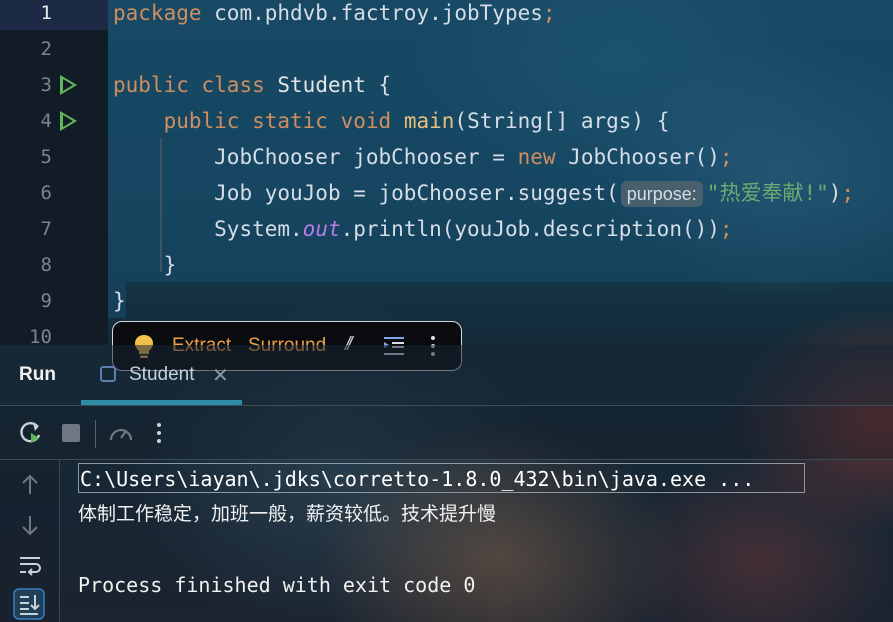 Image resolution: width=893 pixels, height=622 pixels. I want to click on code-text: System., so click(258, 229).